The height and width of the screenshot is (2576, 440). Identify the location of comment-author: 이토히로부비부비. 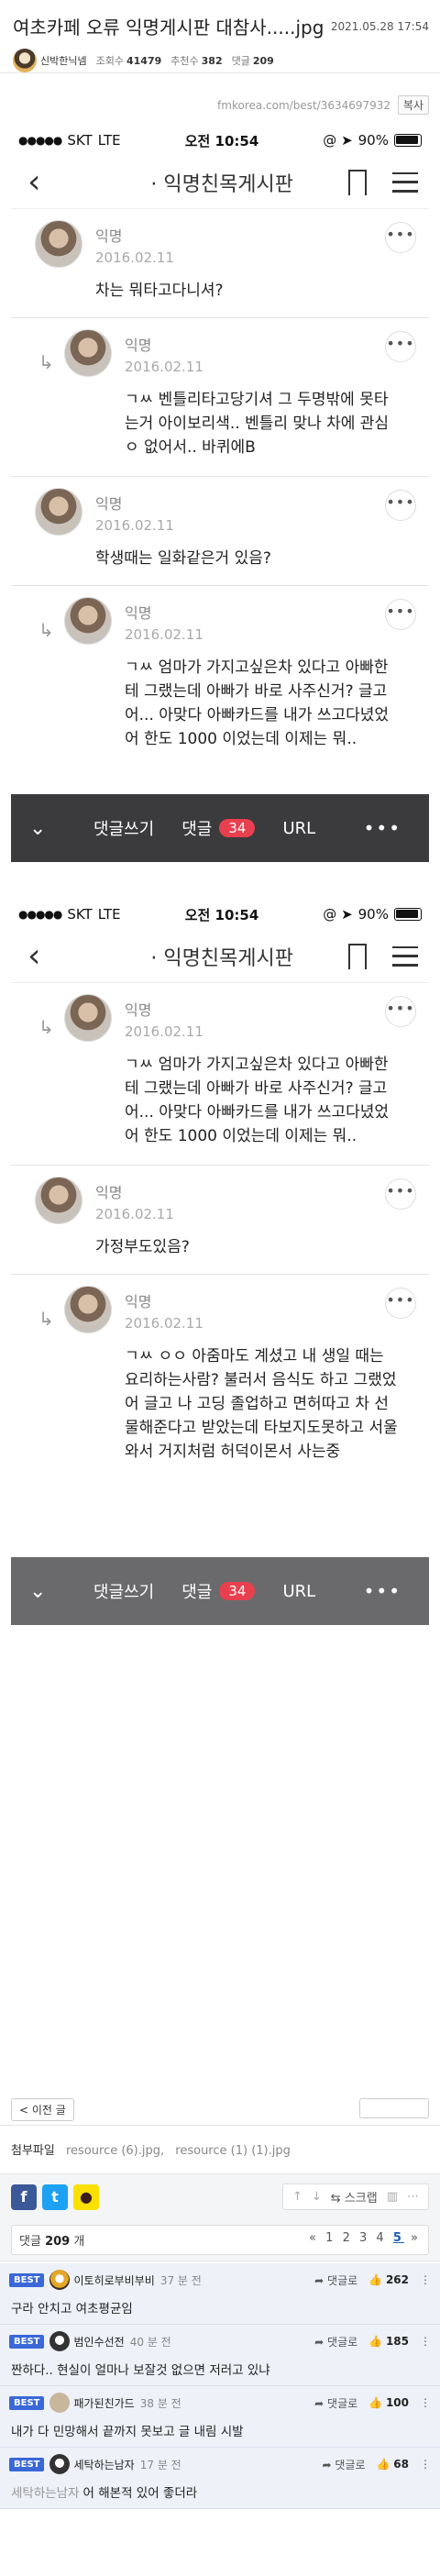
(113, 2280).